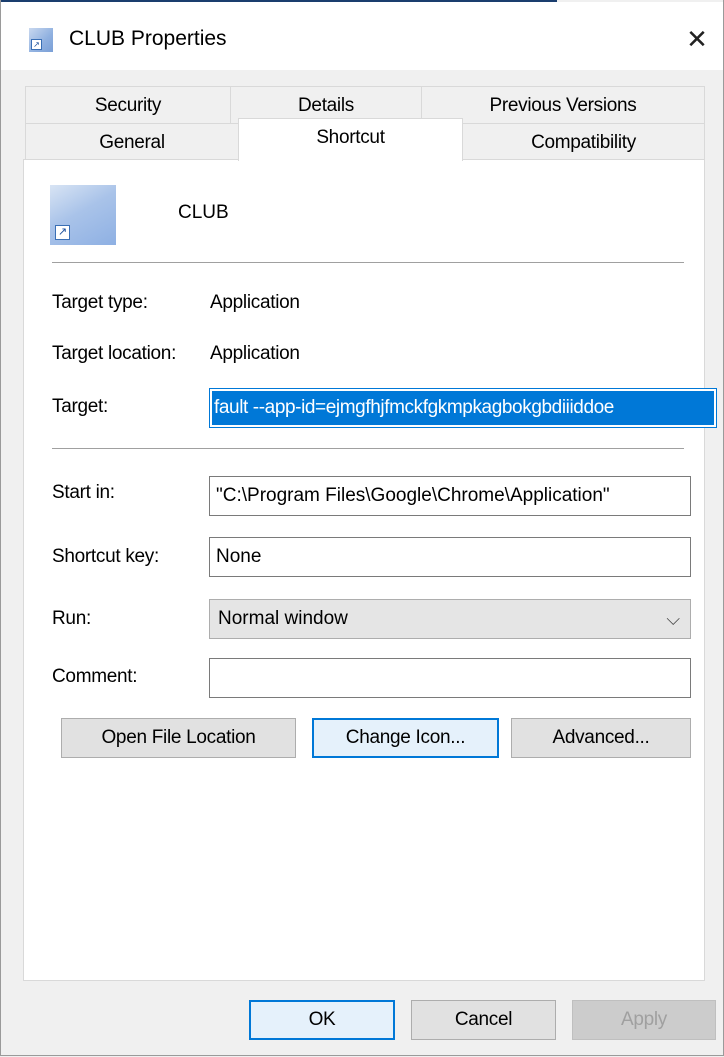  Describe the element at coordinates (450, 619) in the screenshot. I see `run-select: Normal window ⌵` at that location.